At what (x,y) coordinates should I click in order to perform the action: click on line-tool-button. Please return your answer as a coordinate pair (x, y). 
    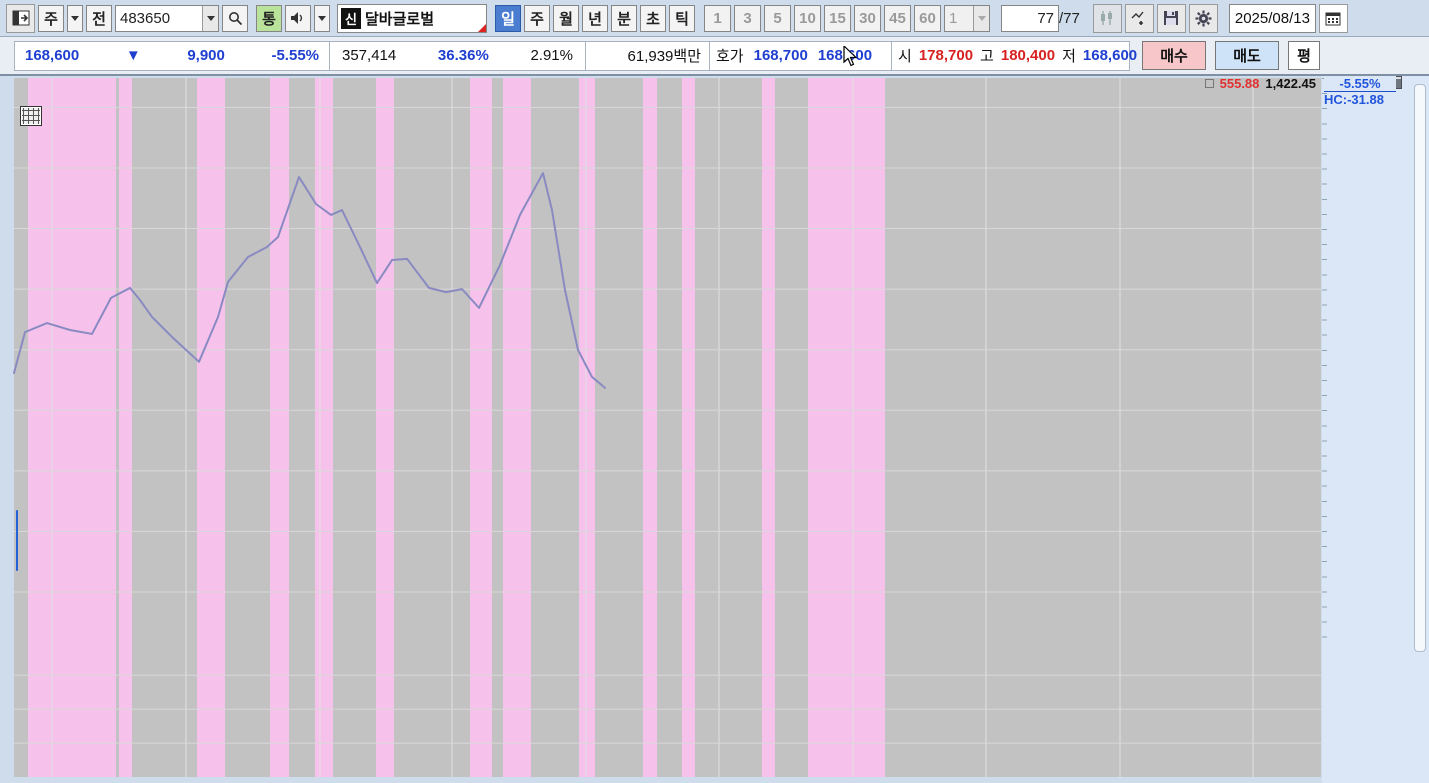
    Looking at the image, I should click on (1139, 18).